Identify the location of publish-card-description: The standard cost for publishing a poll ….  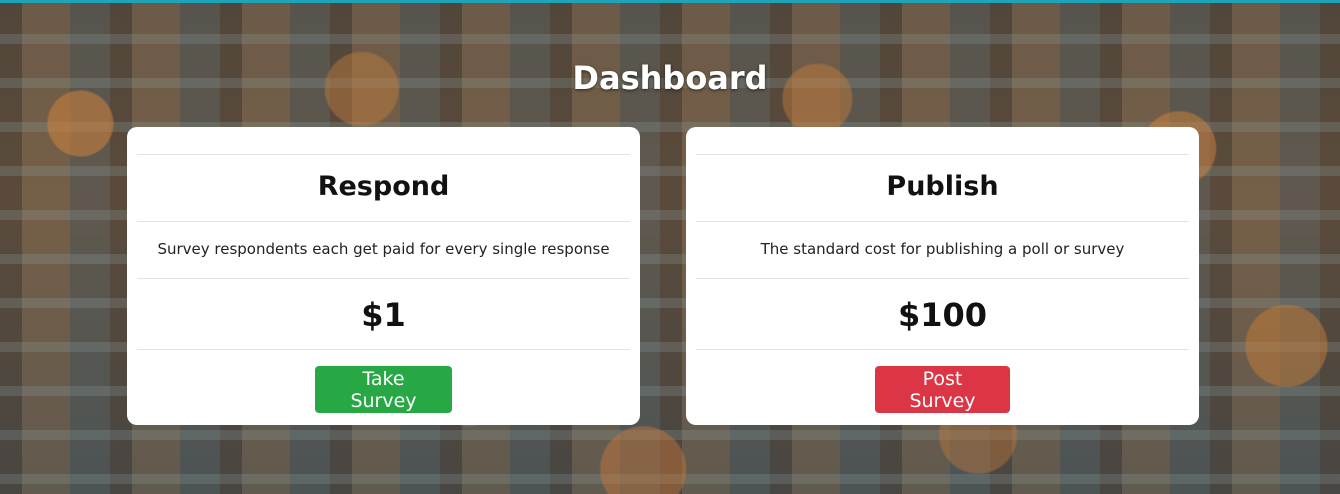
(942, 249).